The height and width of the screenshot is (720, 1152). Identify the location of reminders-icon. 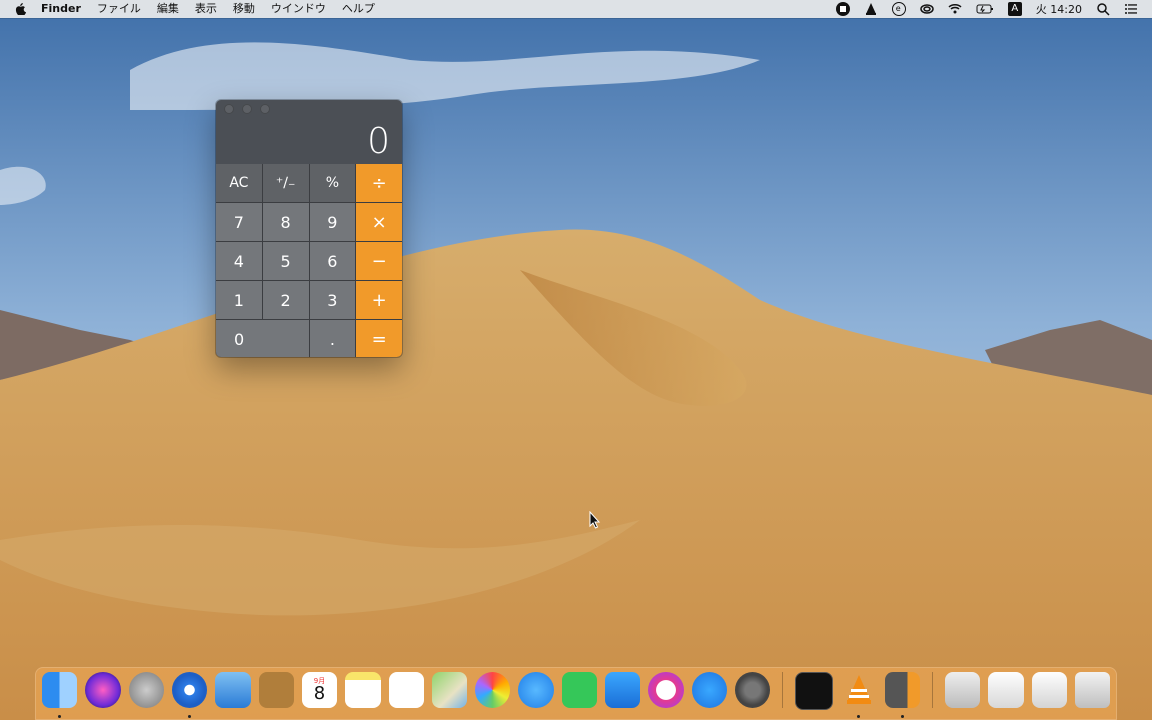
(406, 690).